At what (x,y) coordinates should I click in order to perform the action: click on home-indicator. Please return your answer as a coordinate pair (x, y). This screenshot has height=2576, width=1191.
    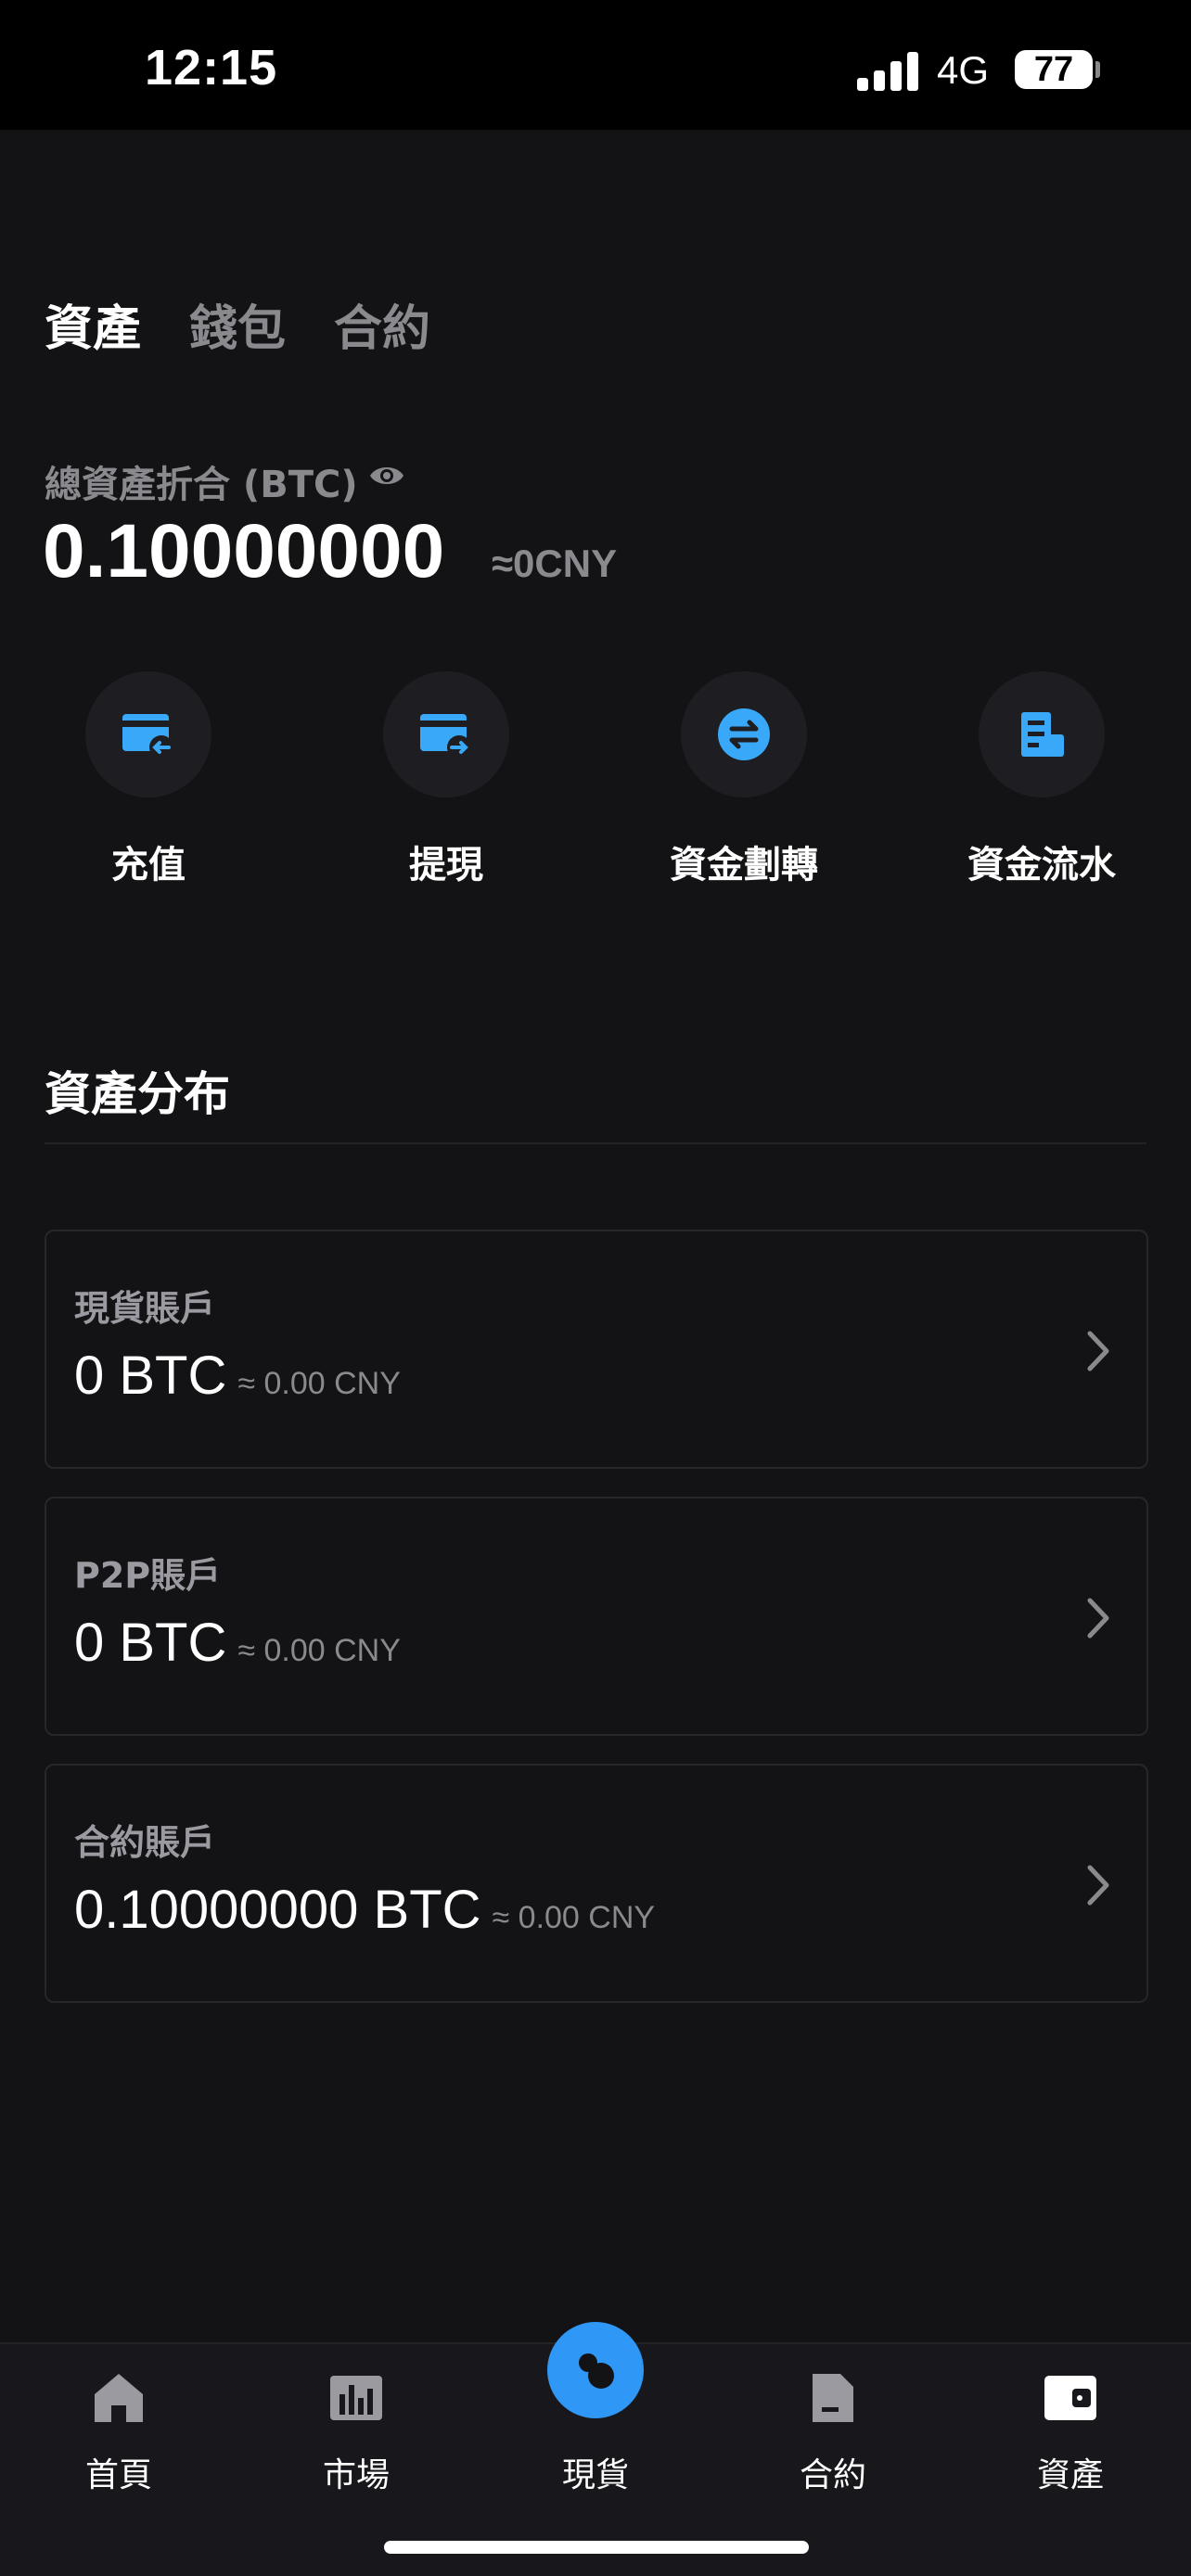
    Looking at the image, I should click on (597, 2547).